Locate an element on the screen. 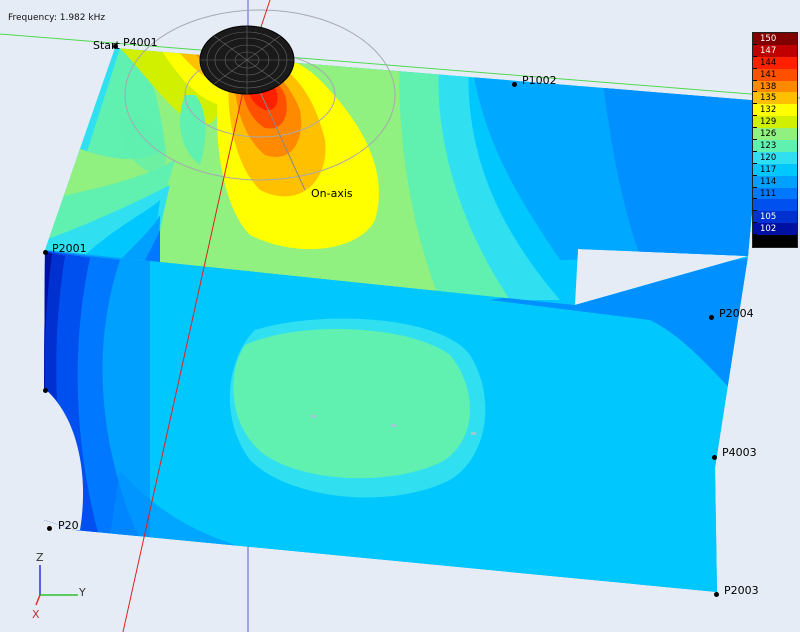 The width and height of the screenshot is (800, 632). legend-entry: 102 is located at coordinates (775, 229).